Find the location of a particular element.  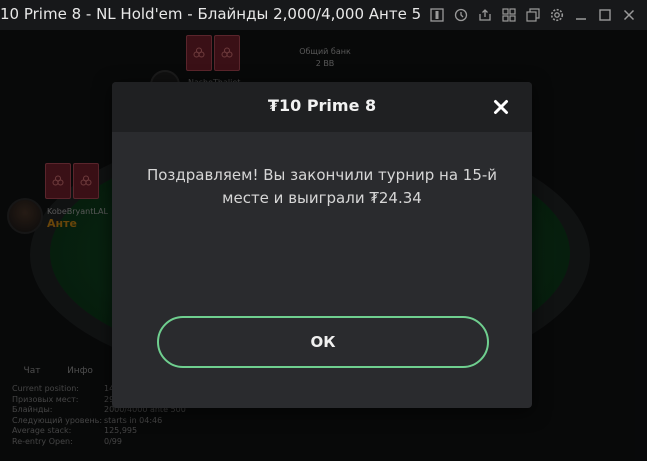

tournament-lobby-icon is located at coordinates (437, 15).